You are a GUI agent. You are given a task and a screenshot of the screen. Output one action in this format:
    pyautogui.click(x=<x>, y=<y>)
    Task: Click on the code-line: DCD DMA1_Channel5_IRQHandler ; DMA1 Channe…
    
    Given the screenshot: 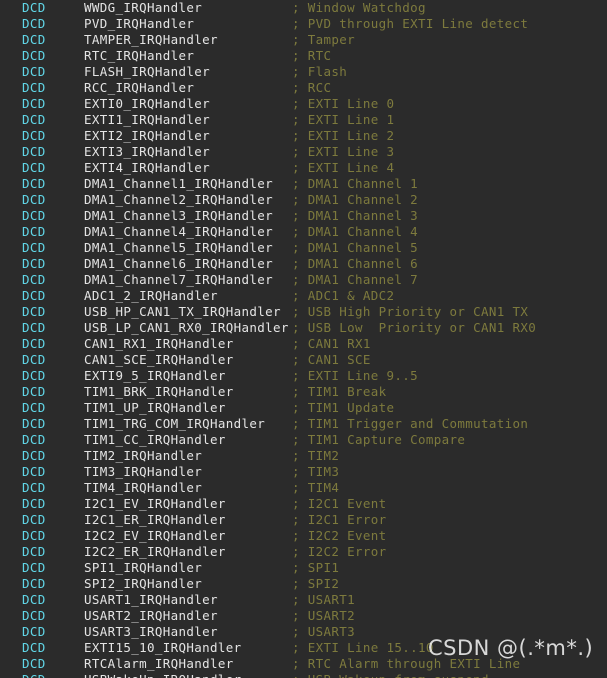 What is the action you would take?
    pyautogui.click(x=303, y=248)
    